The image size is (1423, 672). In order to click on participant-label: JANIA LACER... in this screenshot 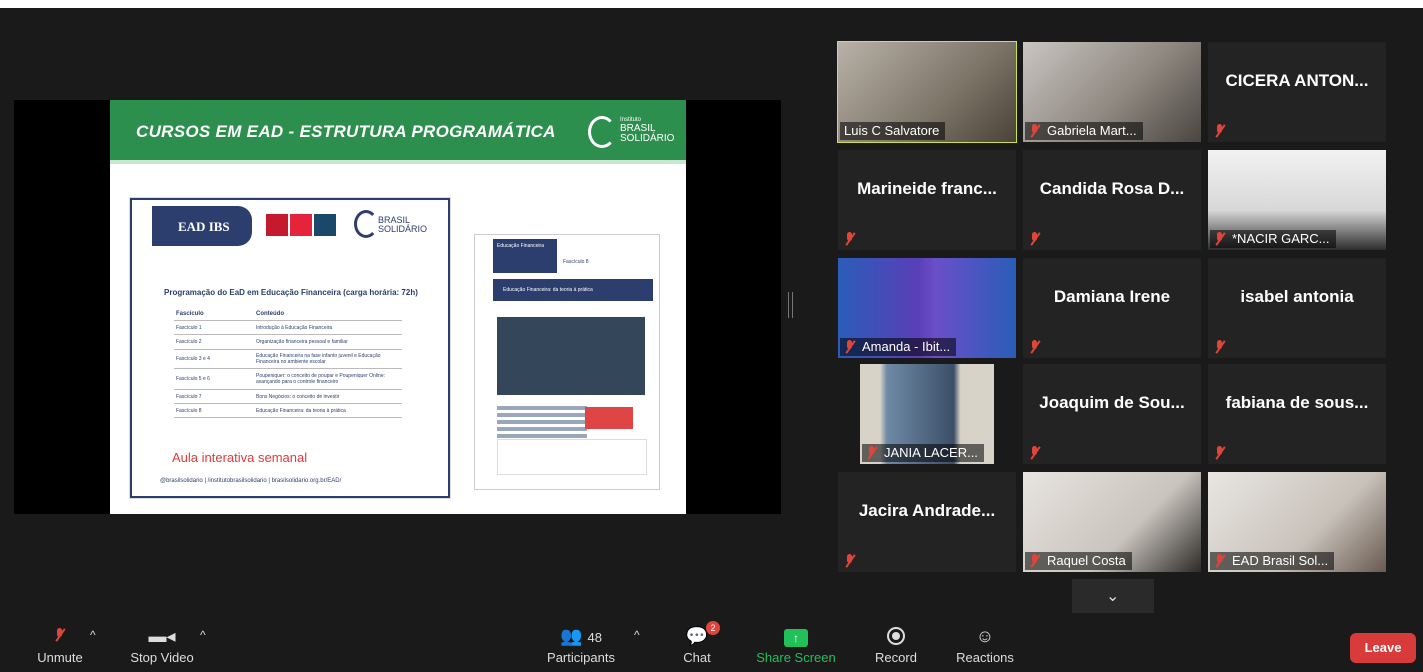, I will do `click(923, 453)`.